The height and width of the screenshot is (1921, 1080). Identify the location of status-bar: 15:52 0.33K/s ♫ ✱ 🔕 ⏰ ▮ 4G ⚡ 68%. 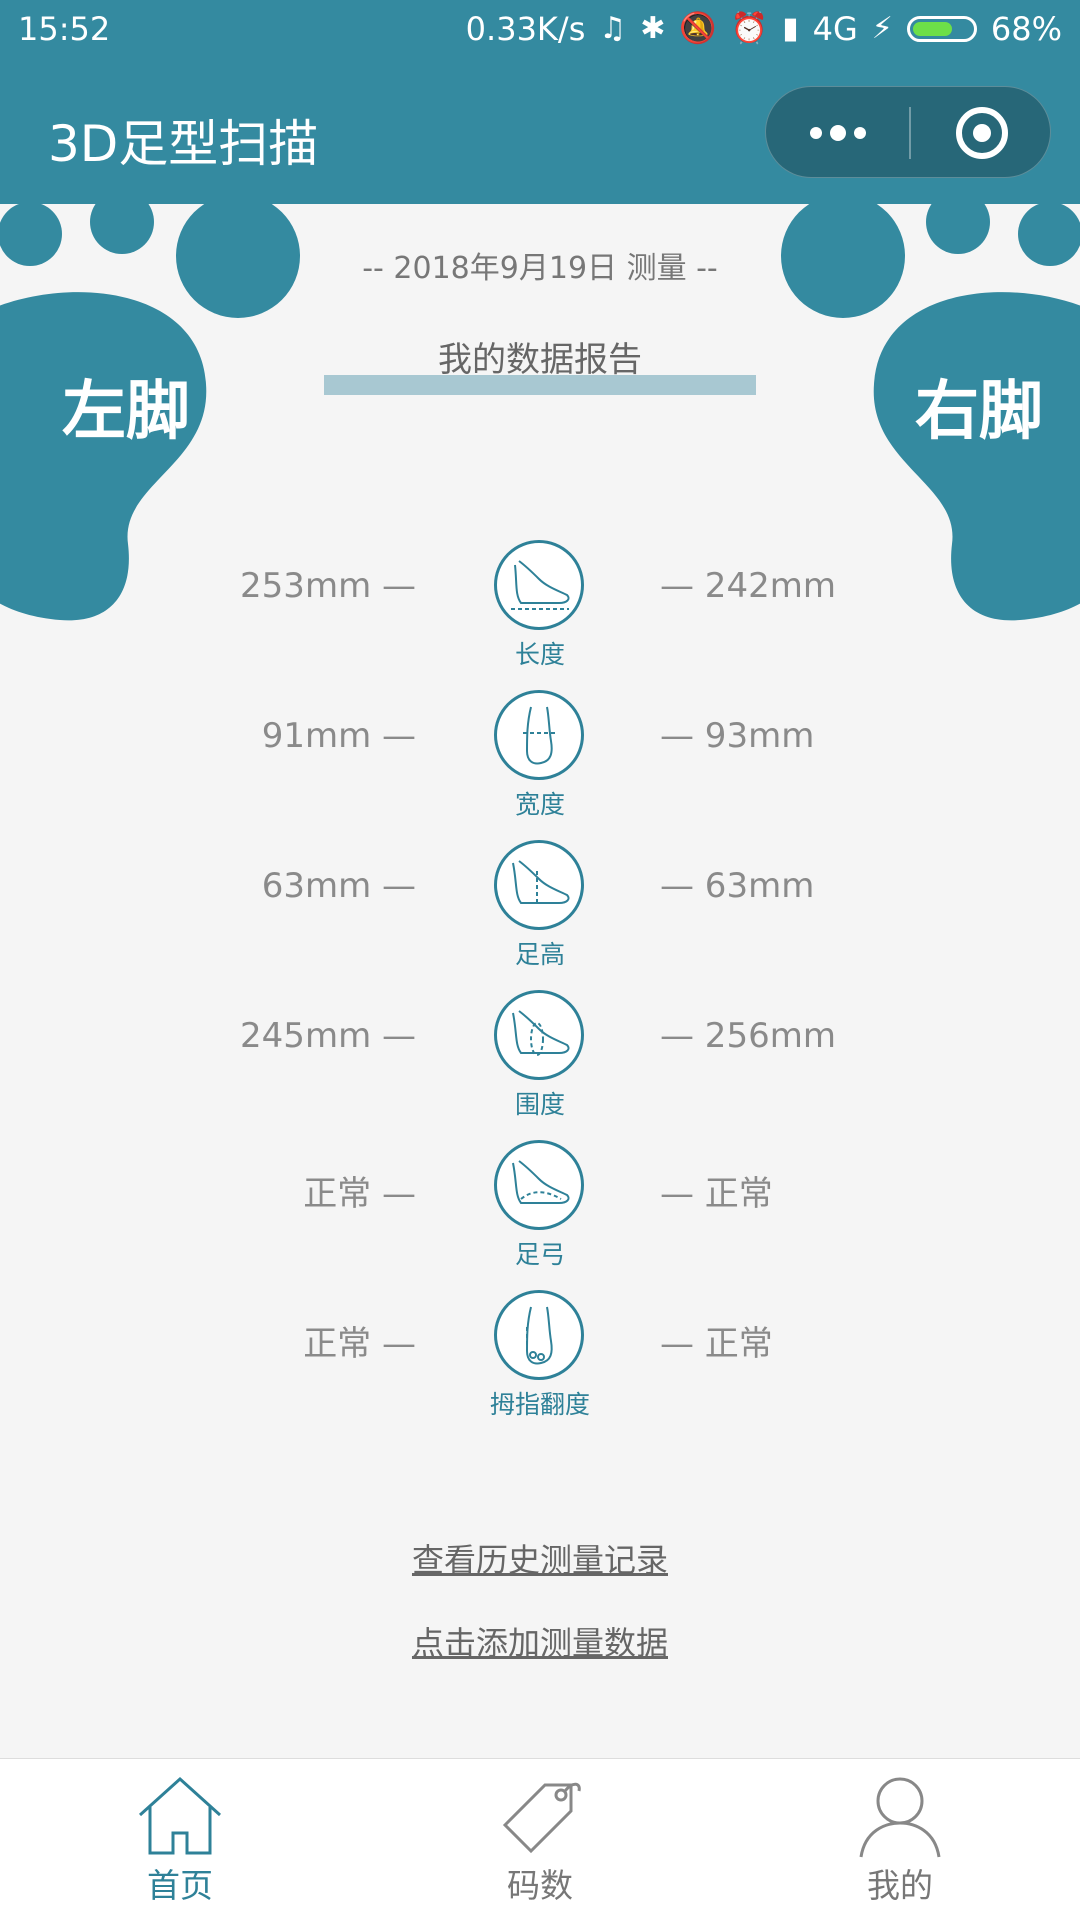
(540, 31).